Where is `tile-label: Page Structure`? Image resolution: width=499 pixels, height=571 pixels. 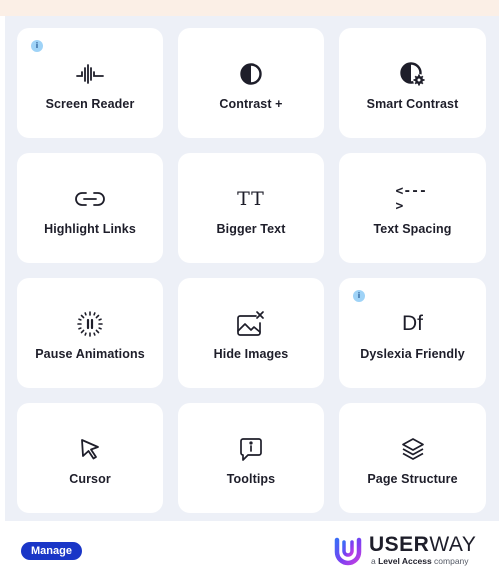 tile-label: Page Structure is located at coordinates (412, 479).